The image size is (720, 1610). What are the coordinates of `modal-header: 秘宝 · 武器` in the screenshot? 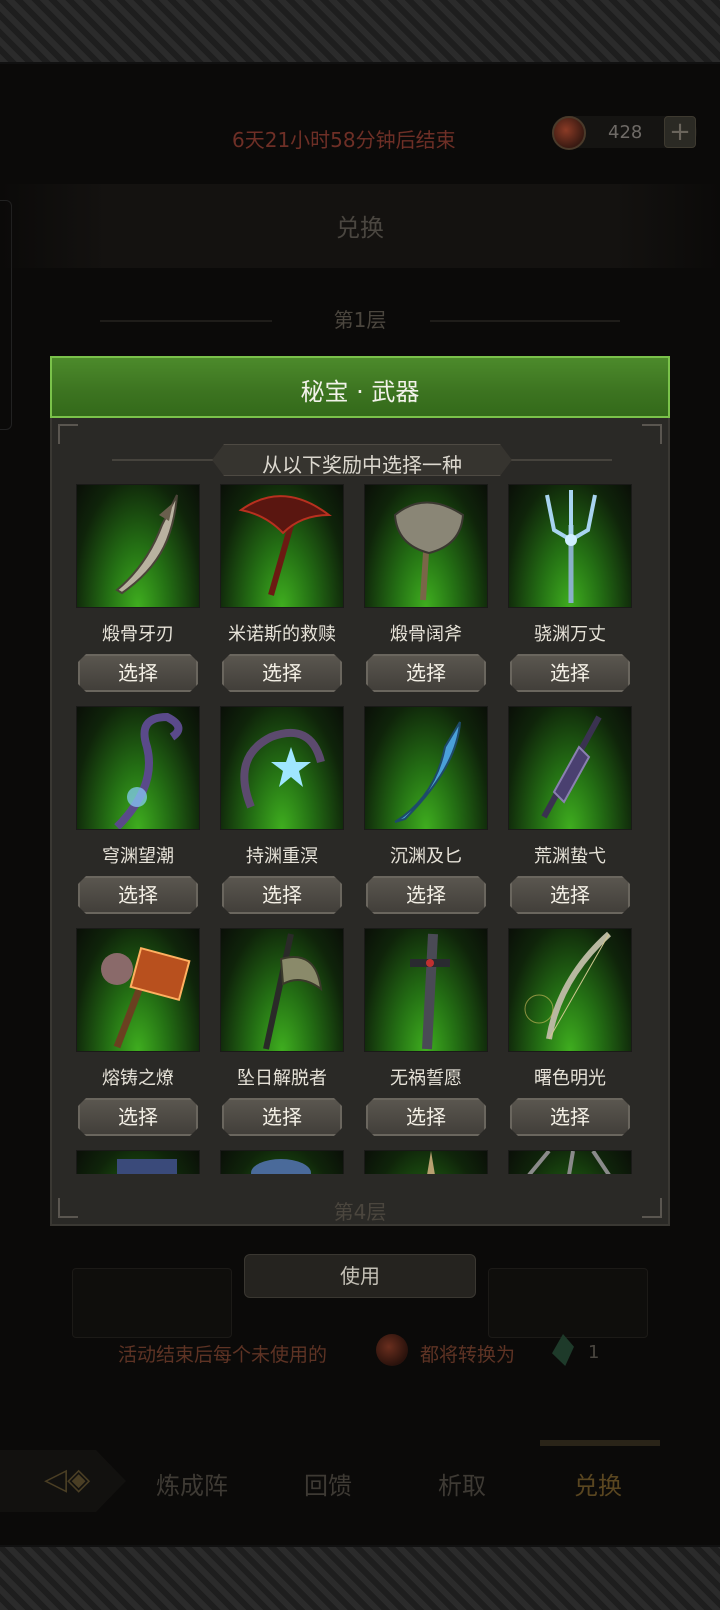 It's located at (360, 387).